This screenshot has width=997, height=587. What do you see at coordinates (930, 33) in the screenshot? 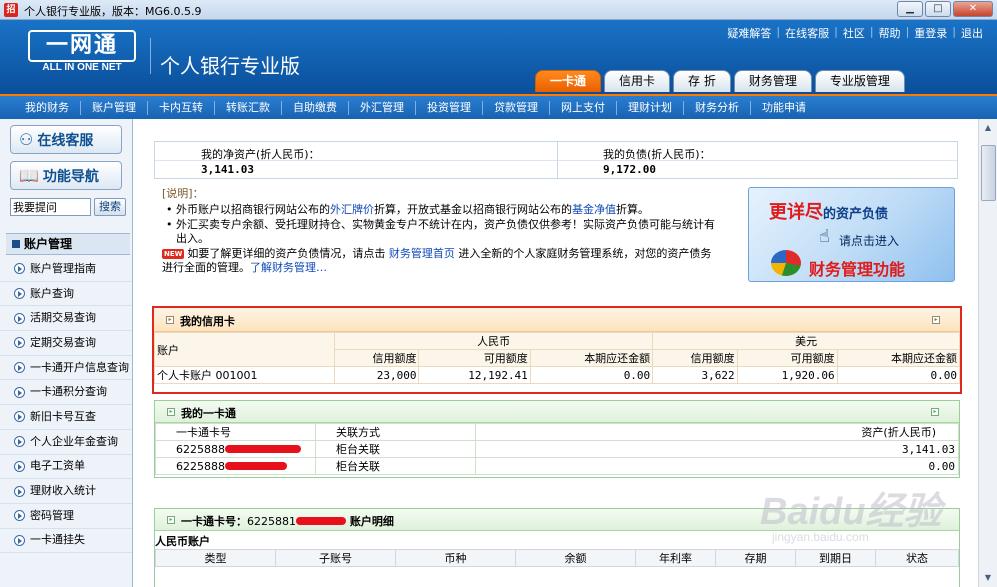
I see `link-relogin: 重登录` at bounding box center [930, 33].